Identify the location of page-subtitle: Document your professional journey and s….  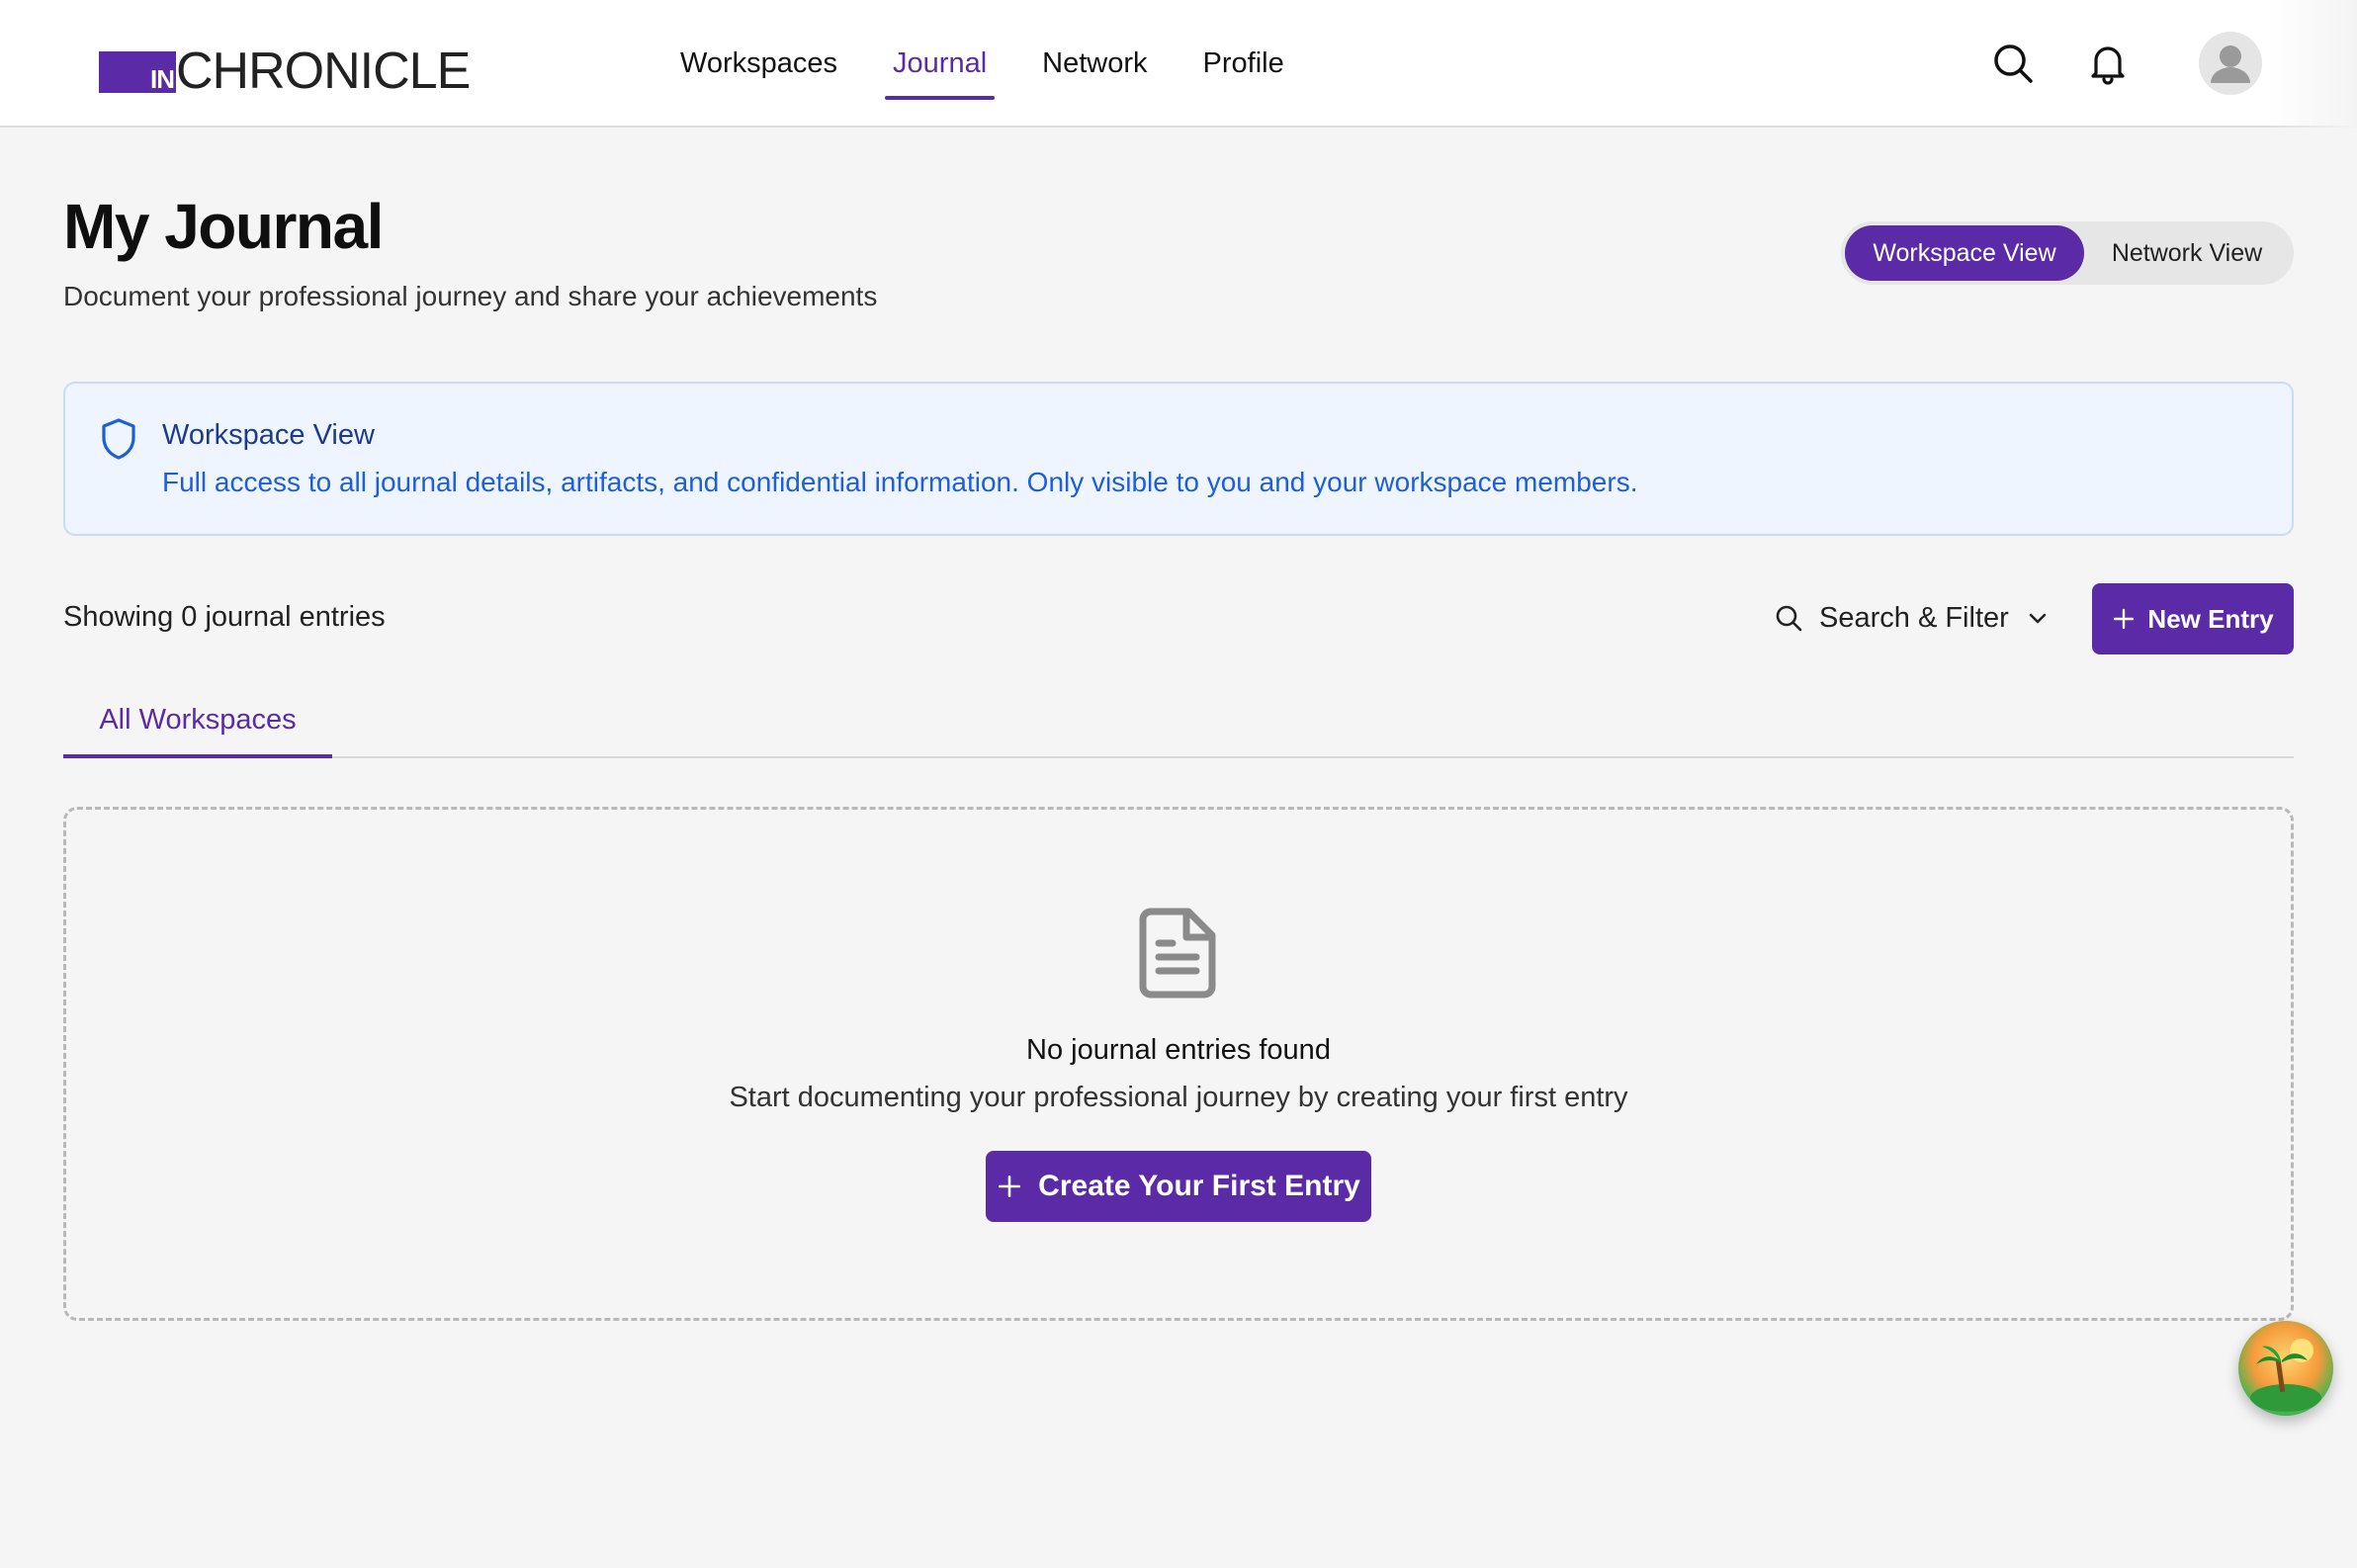
(471, 296).